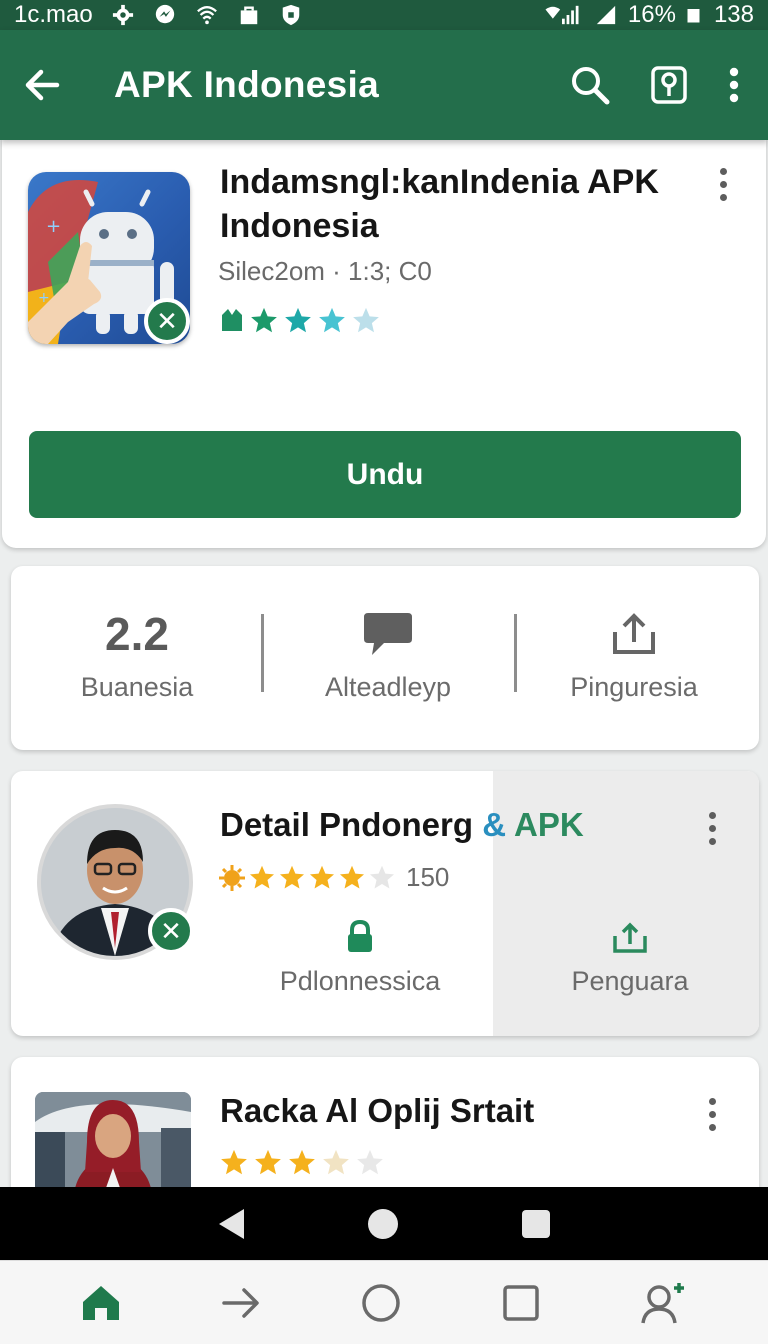 Image resolution: width=768 pixels, height=1344 pixels. I want to click on app-title: Indamsngl:kanIndenia APK Indonesia, so click(439, 204).